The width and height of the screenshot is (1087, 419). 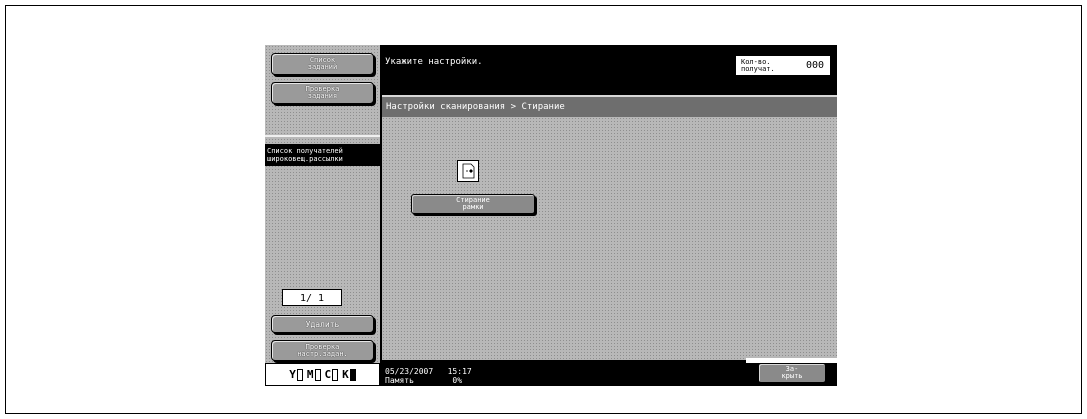 I want to click on status-datetime: 05/23/2007 15:17, so click(x=428, y=371).